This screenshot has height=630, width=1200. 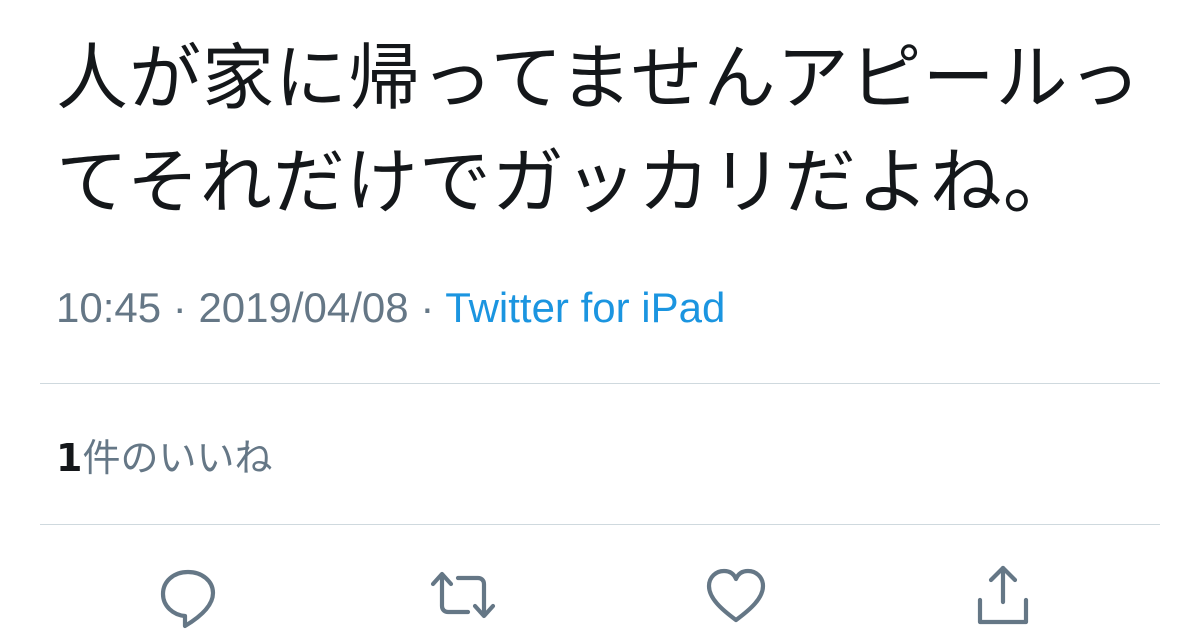 What do you see at coordinates (600, 595) in the screenshot?
I see `tweet-actions-bar` at bounding box center [600, 595].